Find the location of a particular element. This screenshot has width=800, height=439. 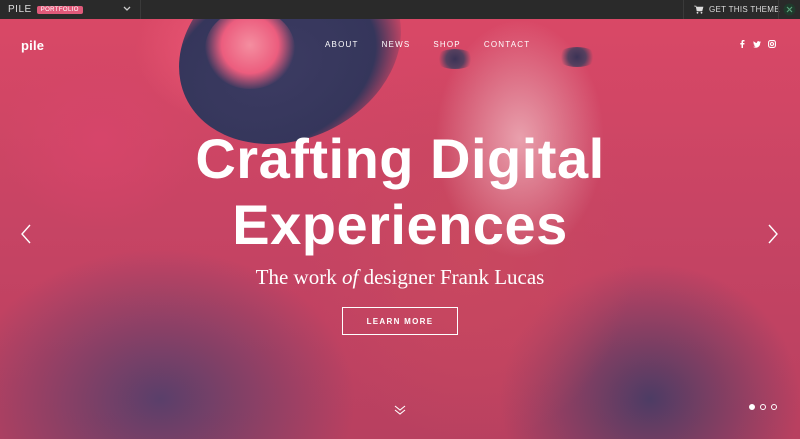

theme-preview-bar: PILE PORTFOLIO GET THIS THEME is located at coordinates (400, 9).